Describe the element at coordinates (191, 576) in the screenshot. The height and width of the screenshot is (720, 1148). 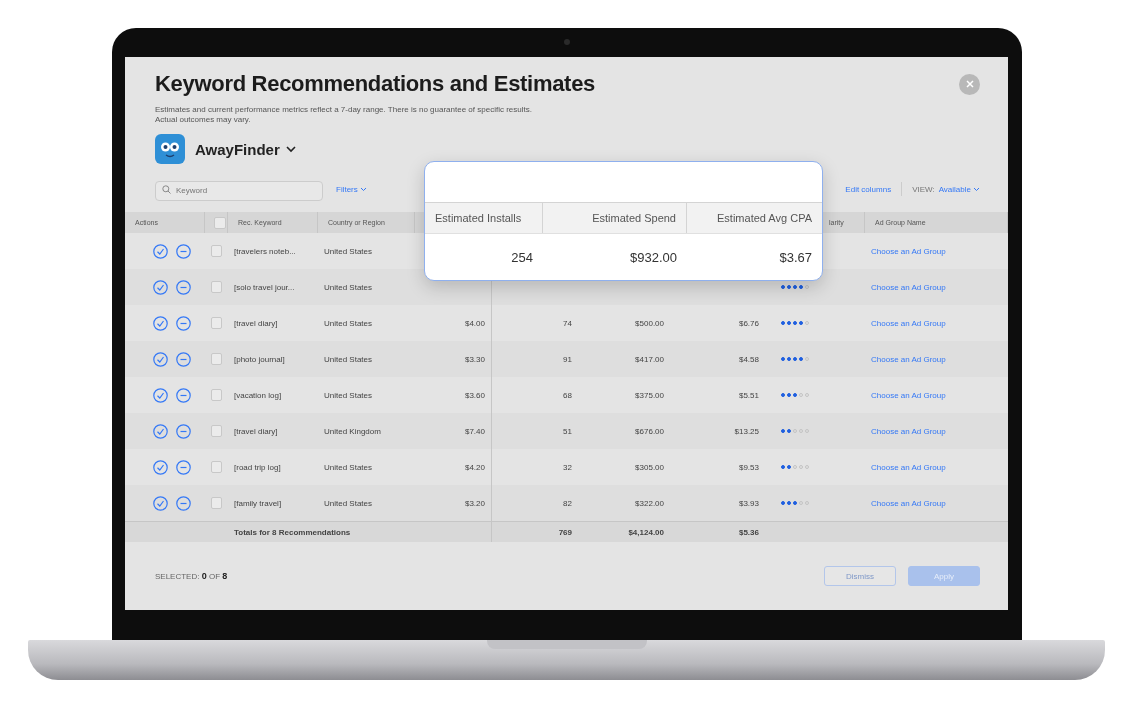
I see `selection-count: SELECTED: 0 OF 8` at that location.